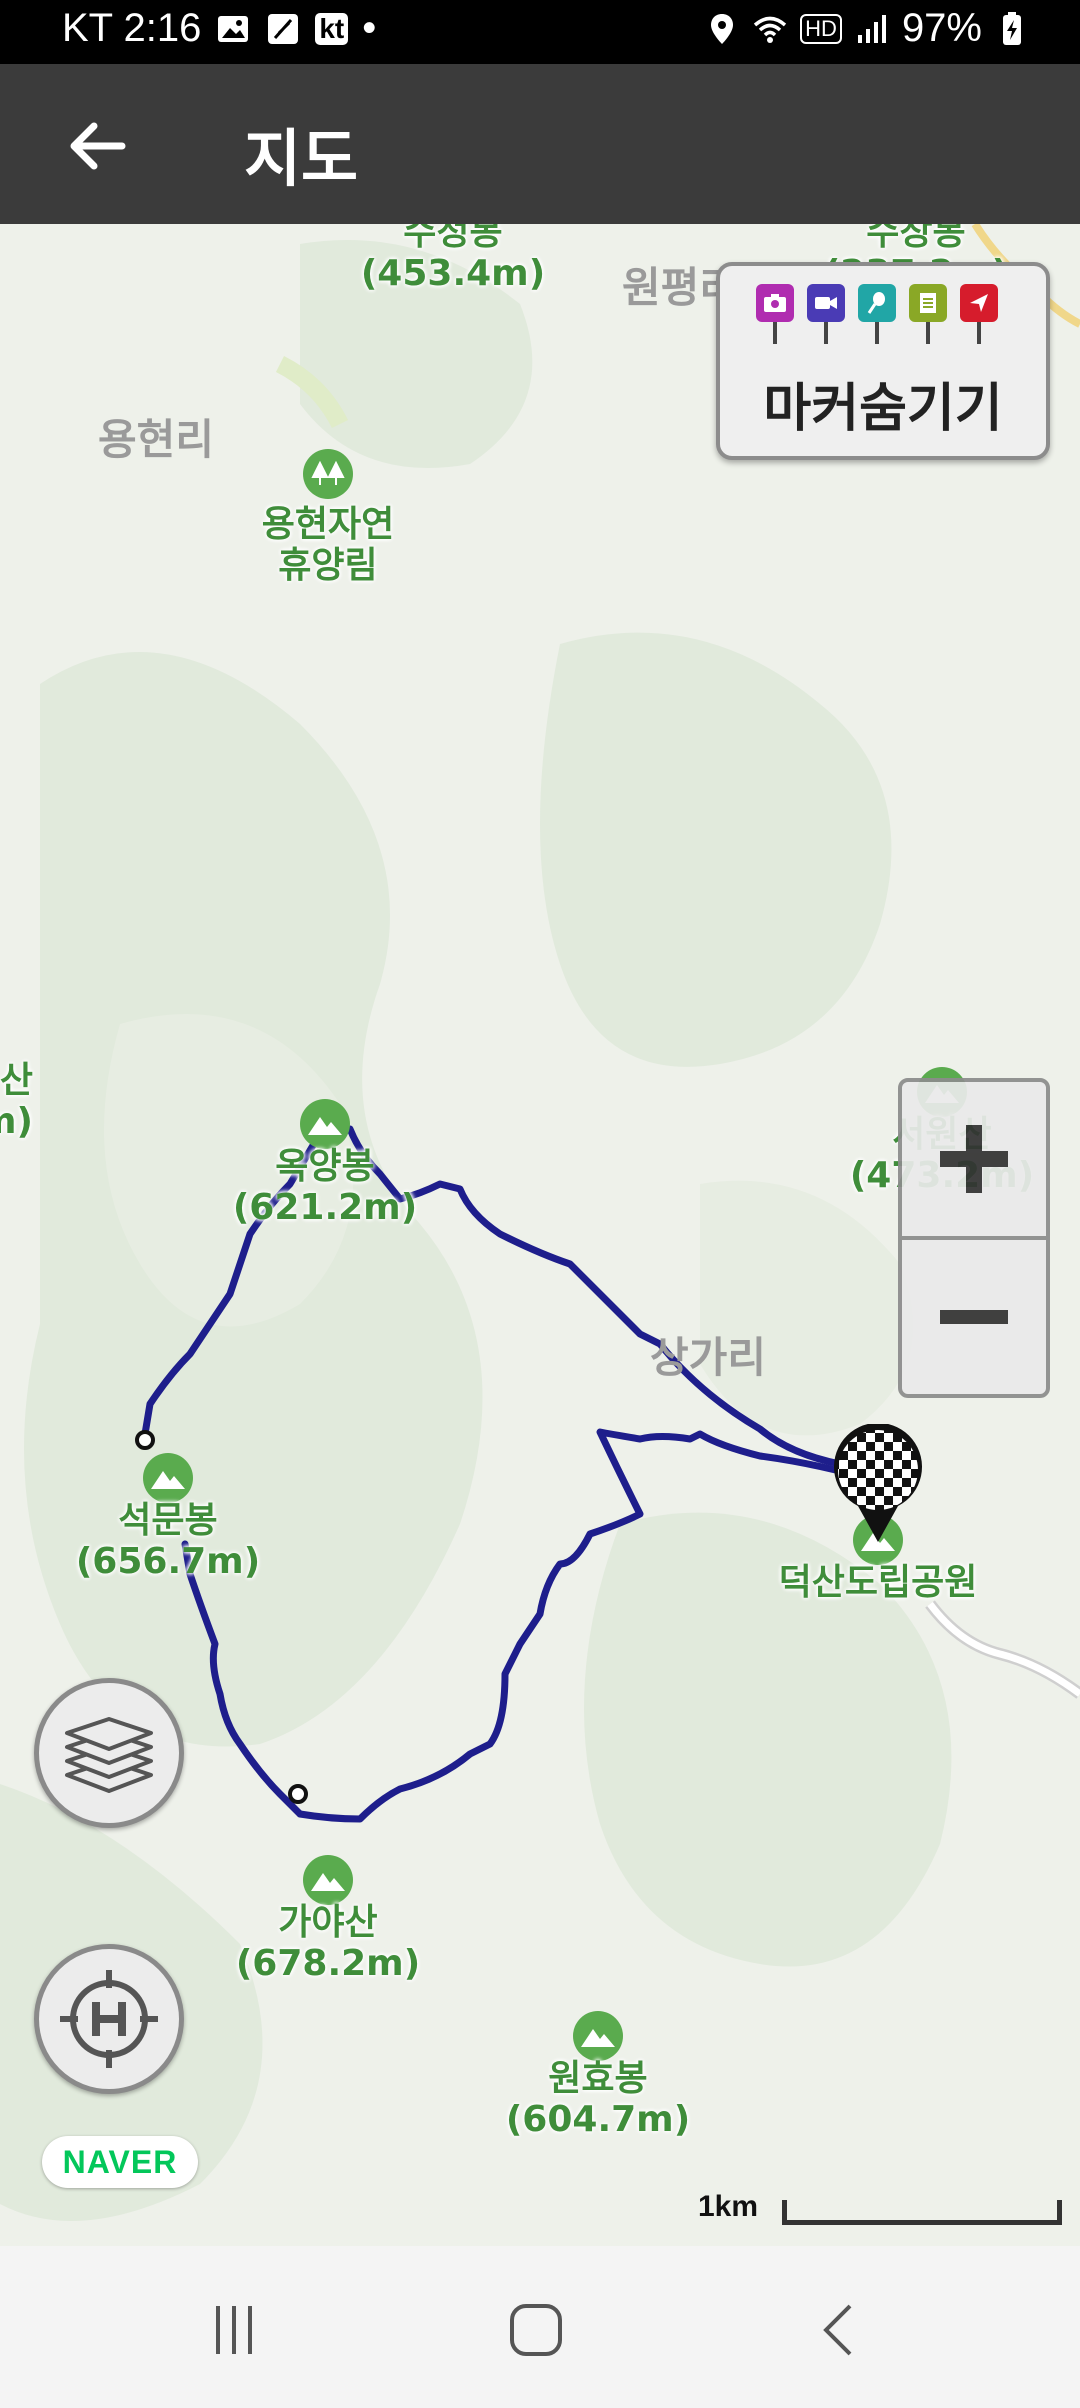 This screenshot has width=1080, height=2408. I want to click on recents-button, so click(234, 2330).